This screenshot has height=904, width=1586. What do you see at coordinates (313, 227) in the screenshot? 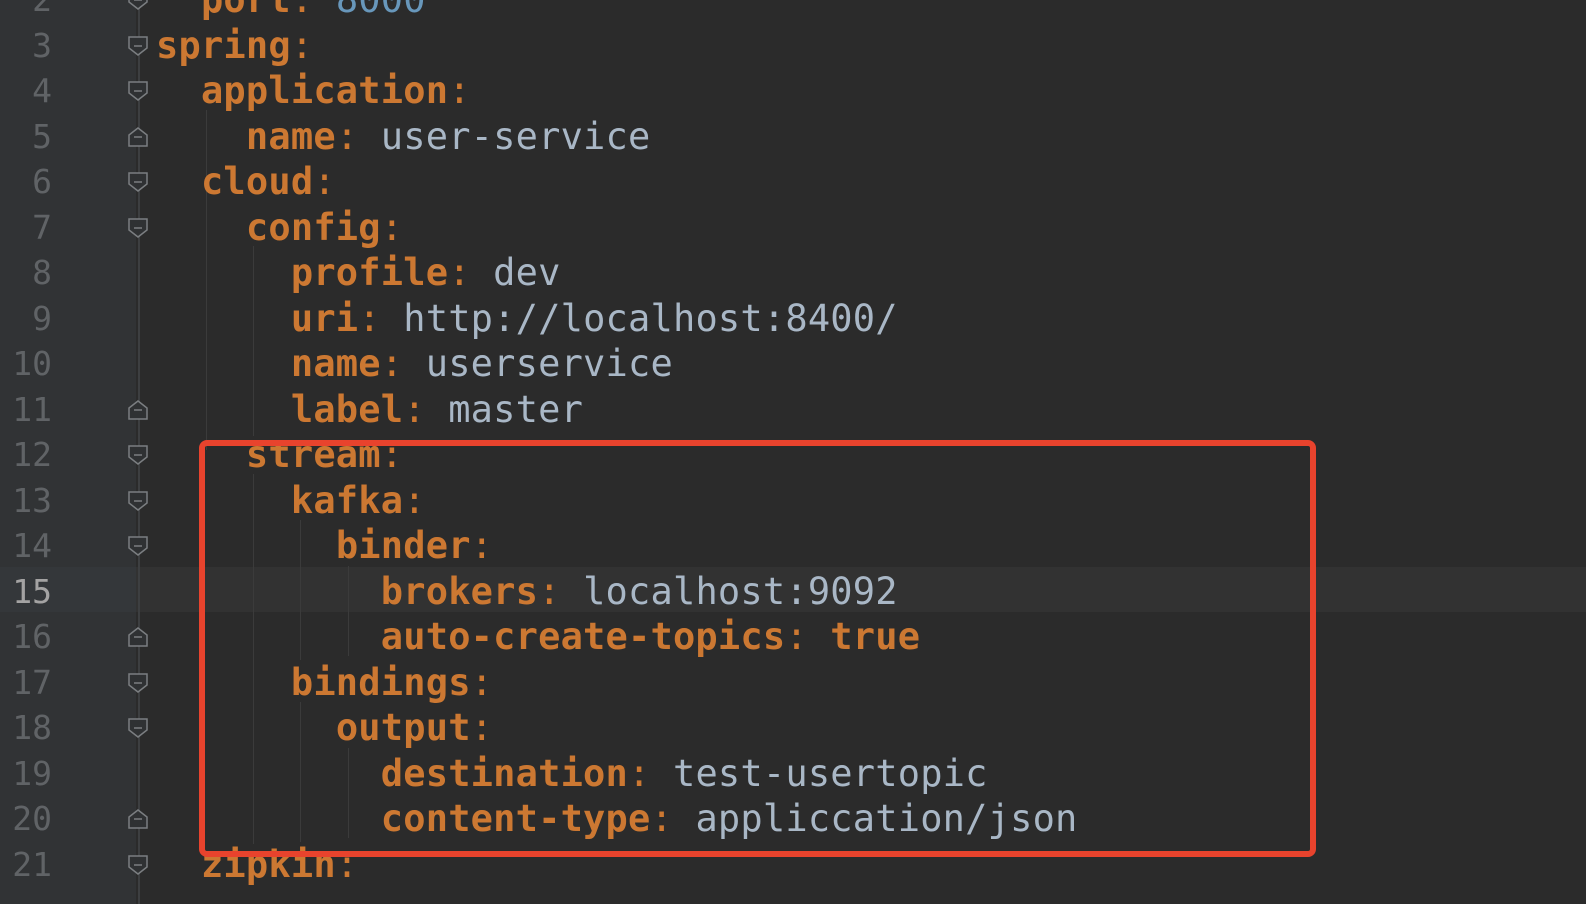
I see `yaml-key: config` at bounding box center [313, 227].